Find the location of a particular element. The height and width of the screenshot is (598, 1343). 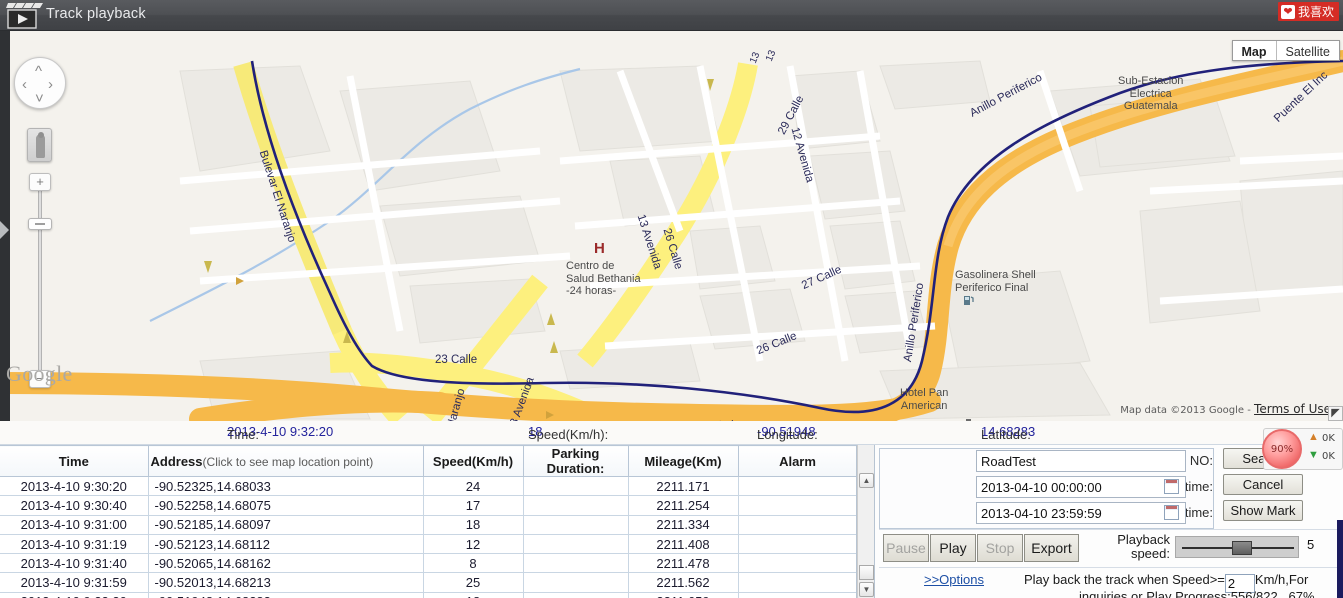

attribution-text: Map data ©2013 Google - is located at coordinates (1187, 410).